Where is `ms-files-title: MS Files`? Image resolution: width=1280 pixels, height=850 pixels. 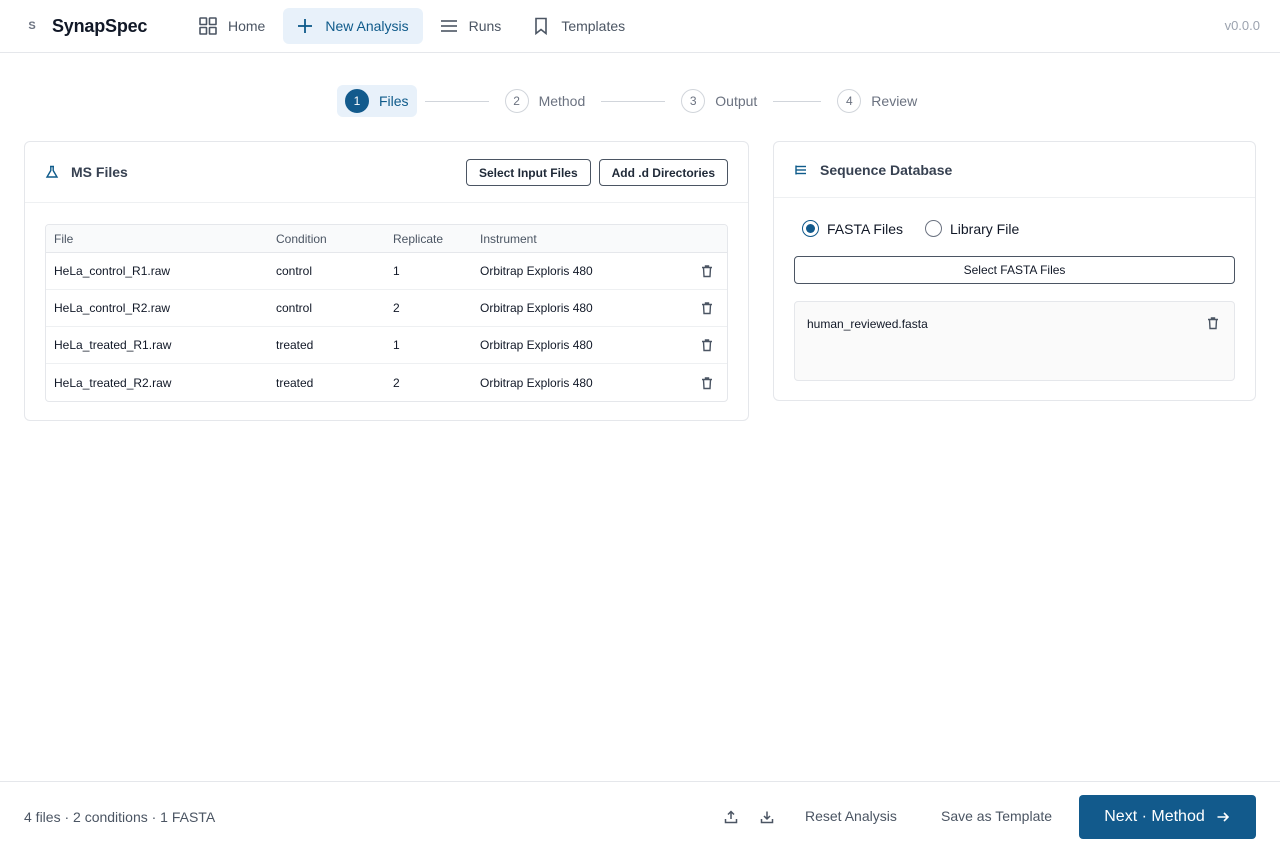 ms-files-title: MS Files is located at coordinates (86, 172).